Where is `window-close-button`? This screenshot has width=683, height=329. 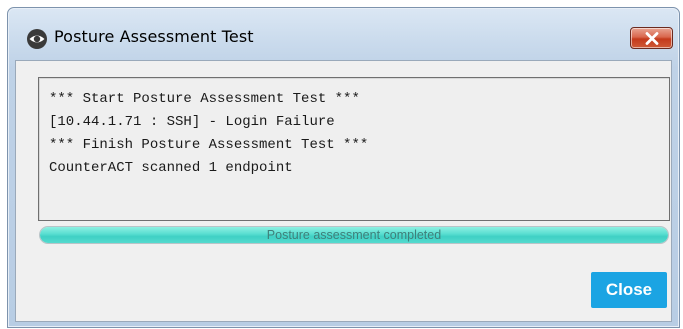 window-close-button is located at coordinates (651, 38).